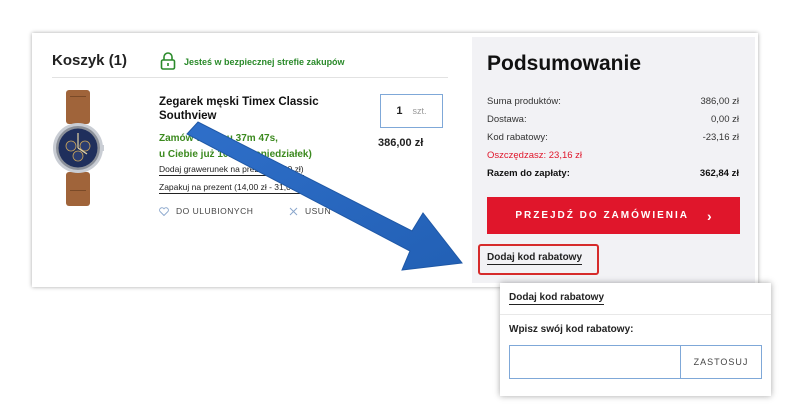 The image size is (800, 418). I want to click on delivery-countdown: Zamów w ciągu 37m 47s,, so click(218, 138).